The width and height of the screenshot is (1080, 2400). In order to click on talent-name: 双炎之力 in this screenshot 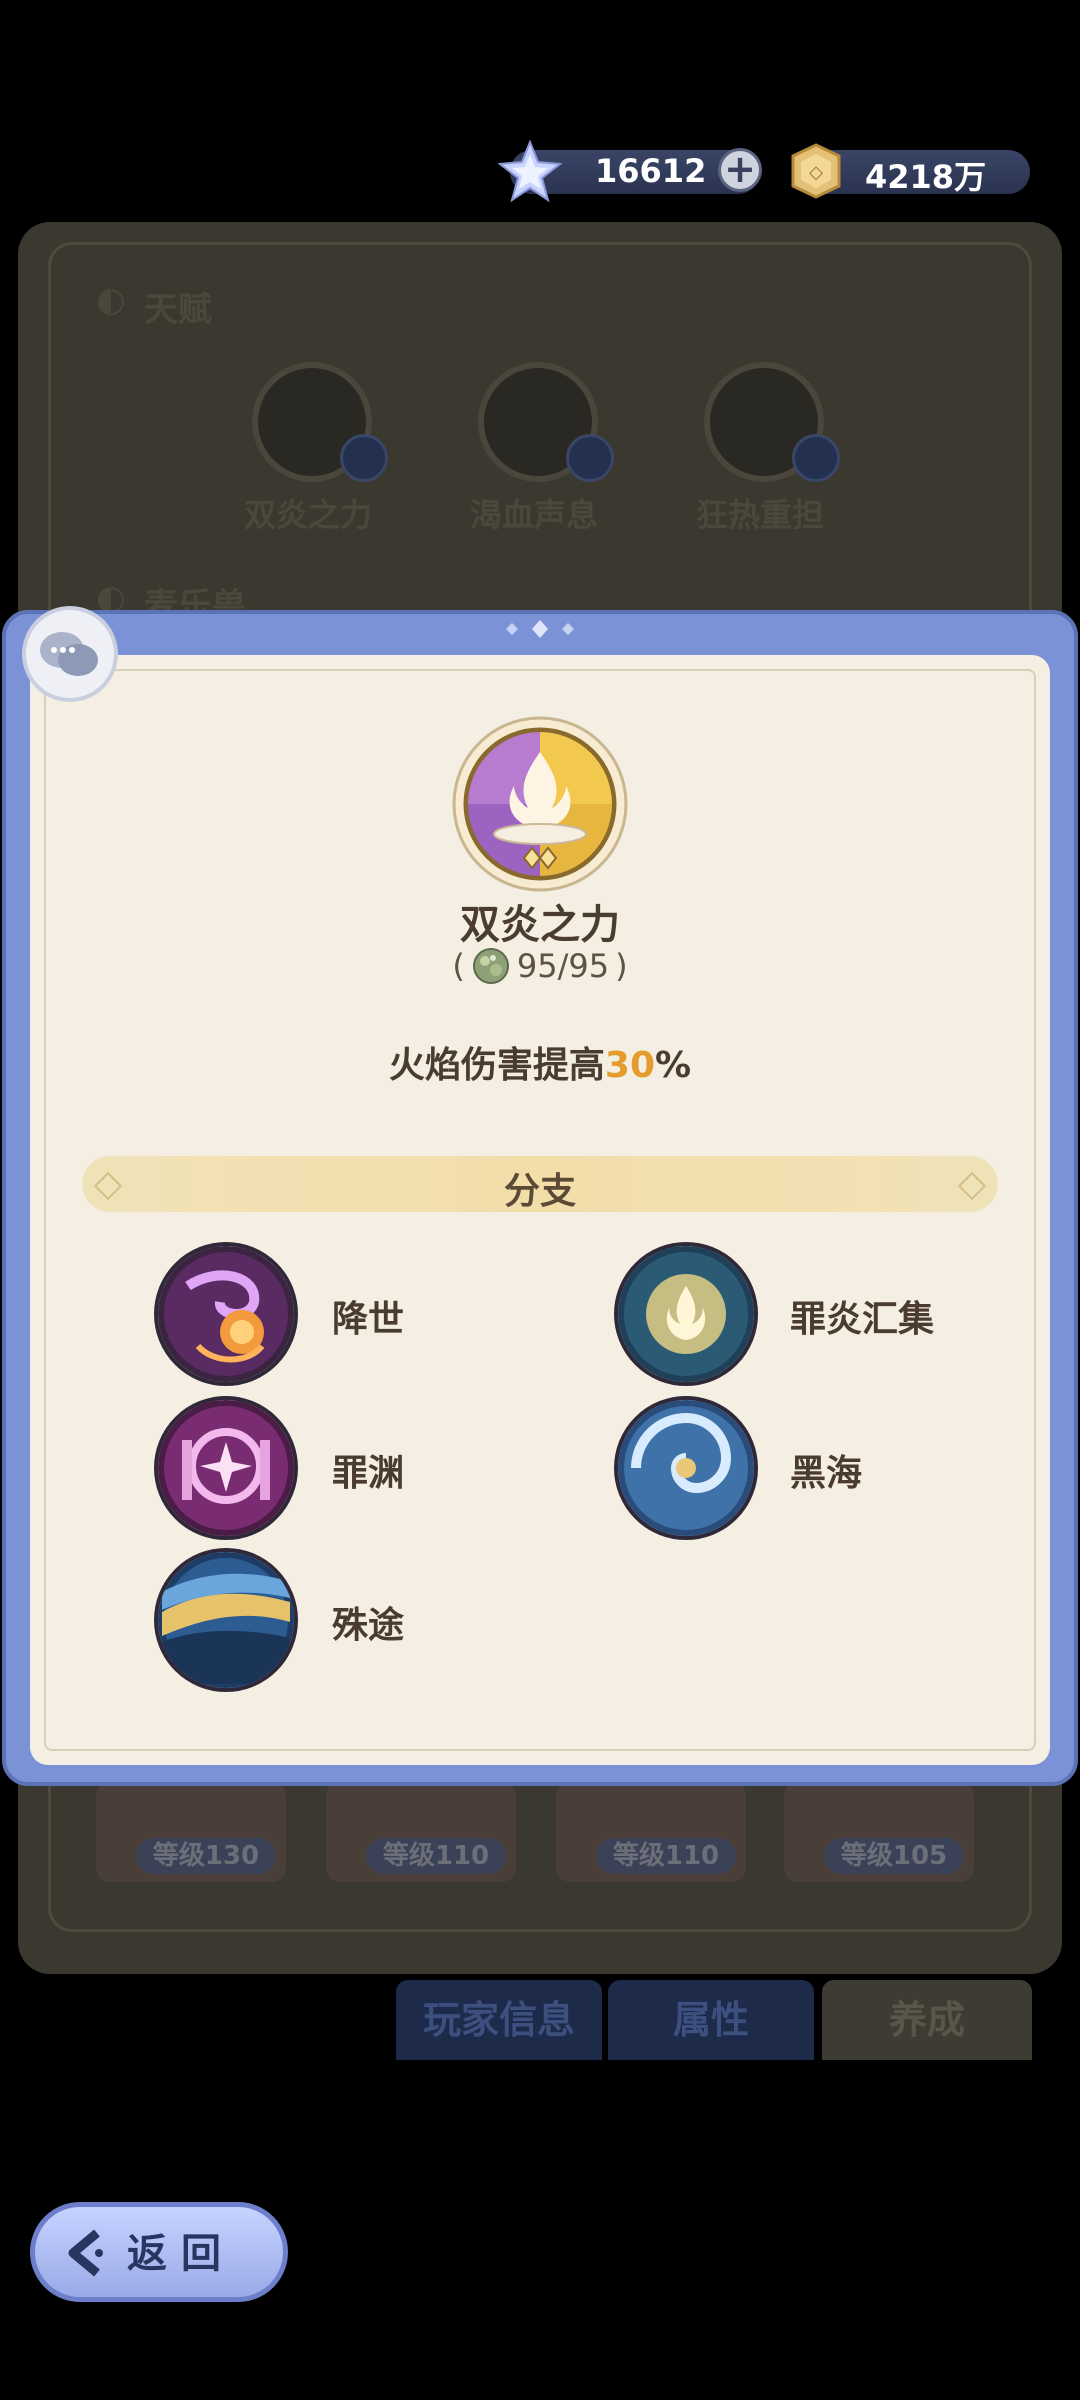, I will do `click(540, 925)`.